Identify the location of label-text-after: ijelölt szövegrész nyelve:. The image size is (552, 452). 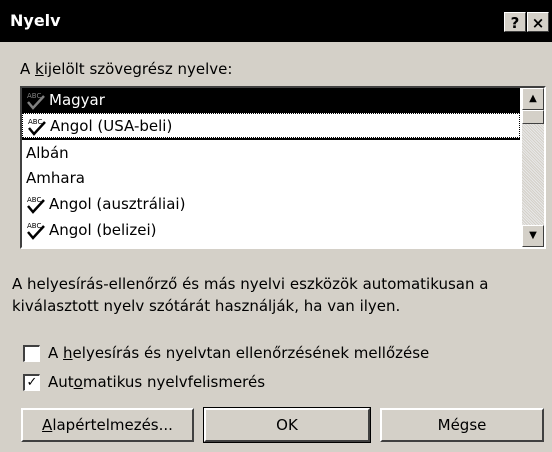
(138, 69).